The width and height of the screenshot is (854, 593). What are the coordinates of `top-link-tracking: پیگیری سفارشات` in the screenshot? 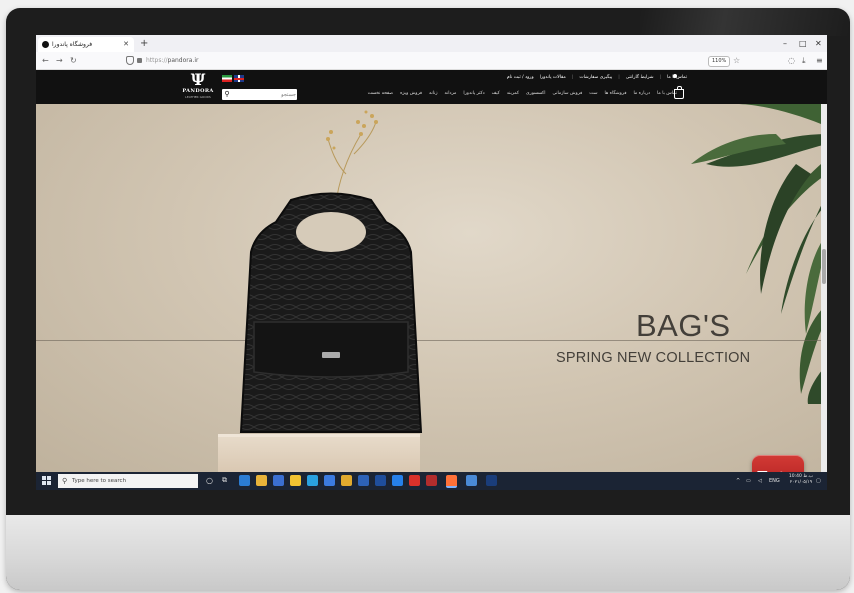 It's located at (595, 77).